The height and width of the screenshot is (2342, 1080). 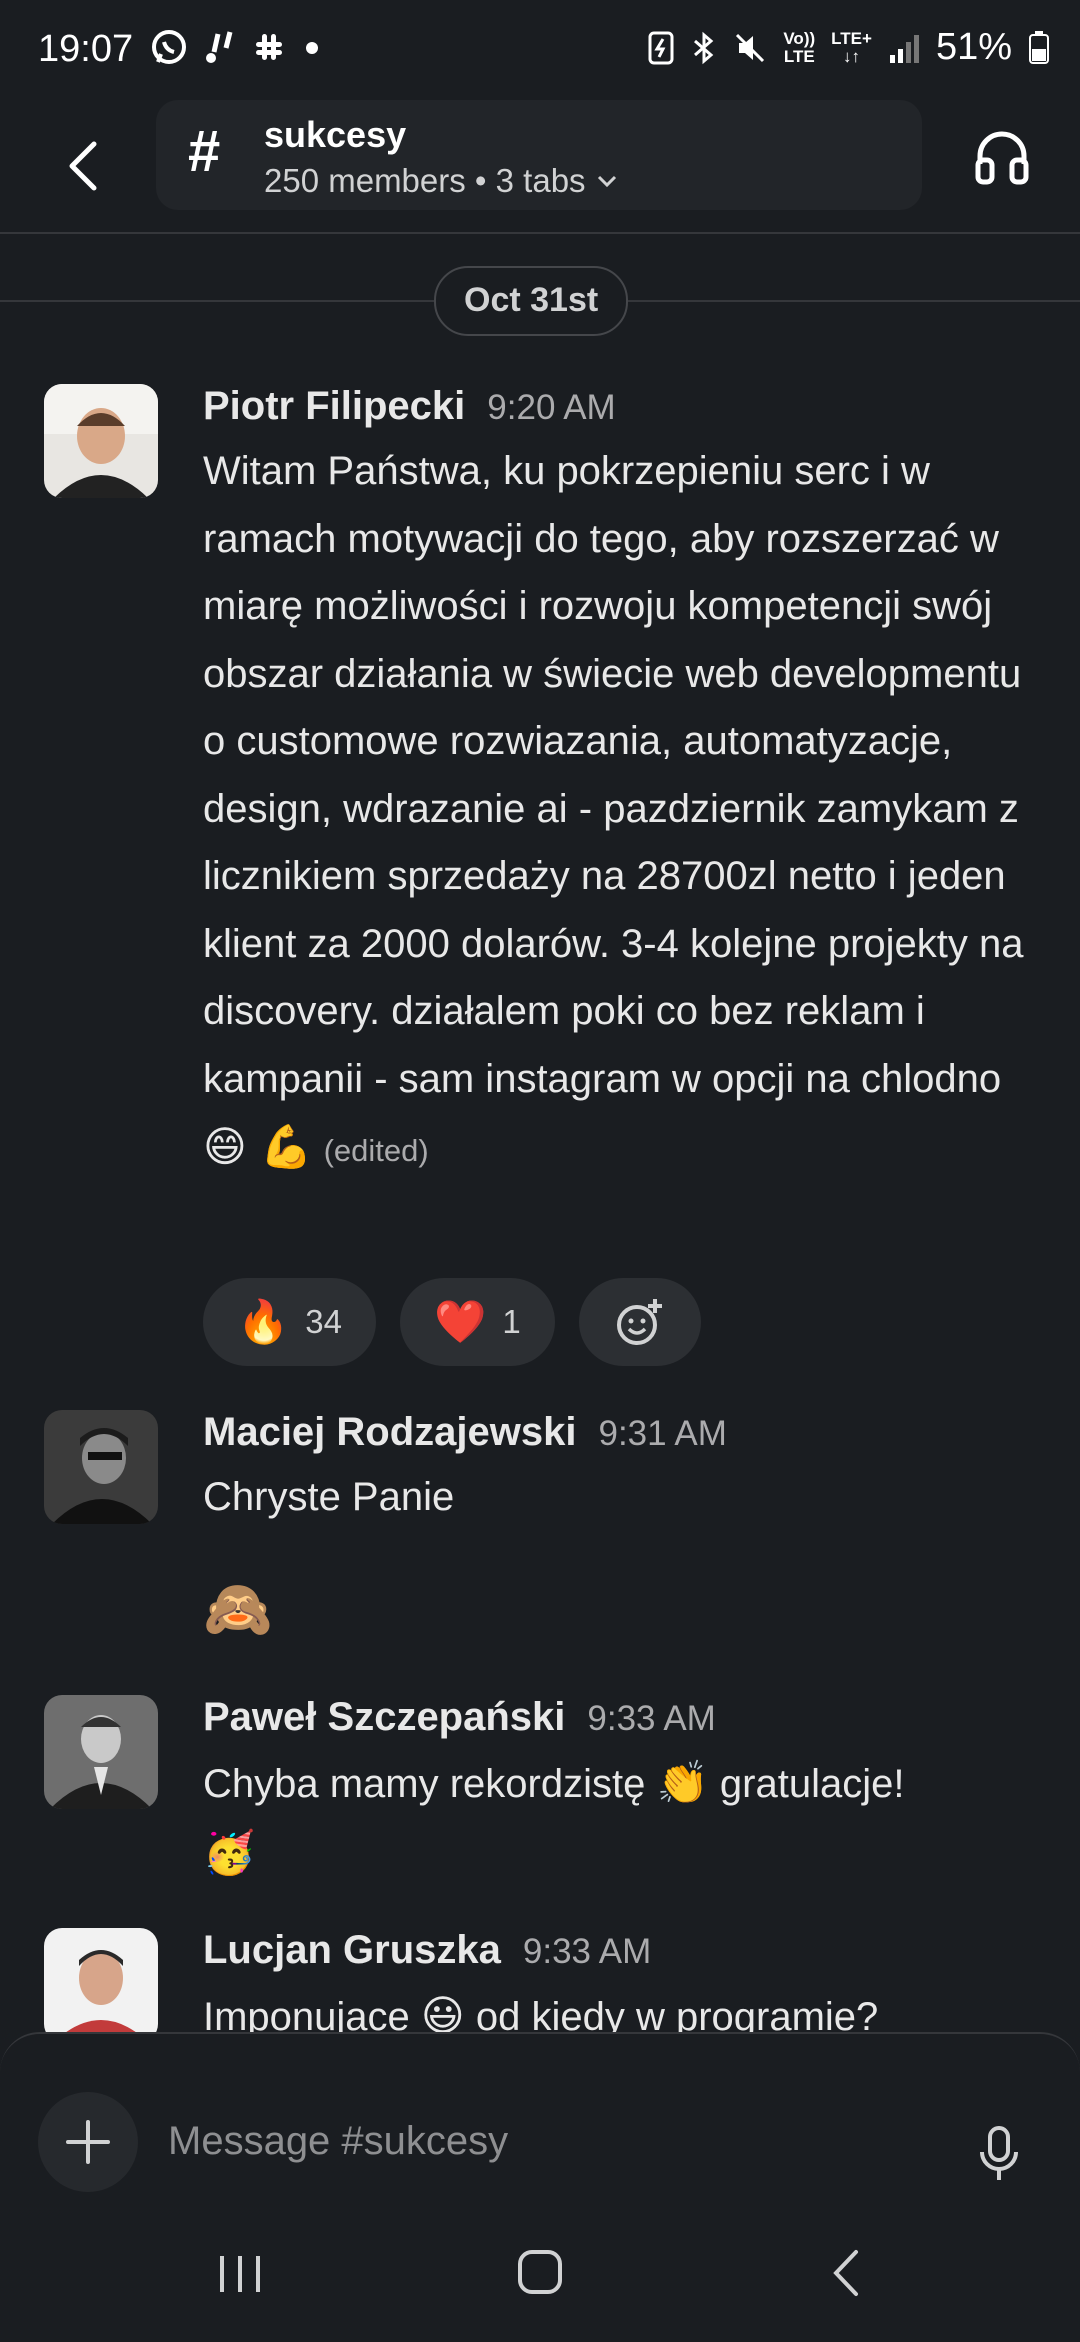 I want to click on message-header: Lucjan Gruszka 9:33 AM, so click(x=427, y=1950).